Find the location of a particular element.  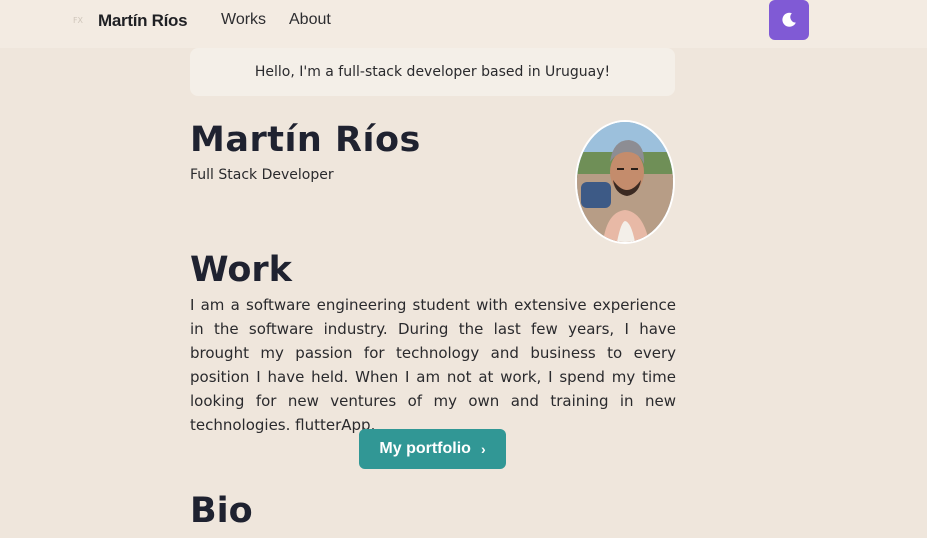

avatar is located at coordinates (625, 182).